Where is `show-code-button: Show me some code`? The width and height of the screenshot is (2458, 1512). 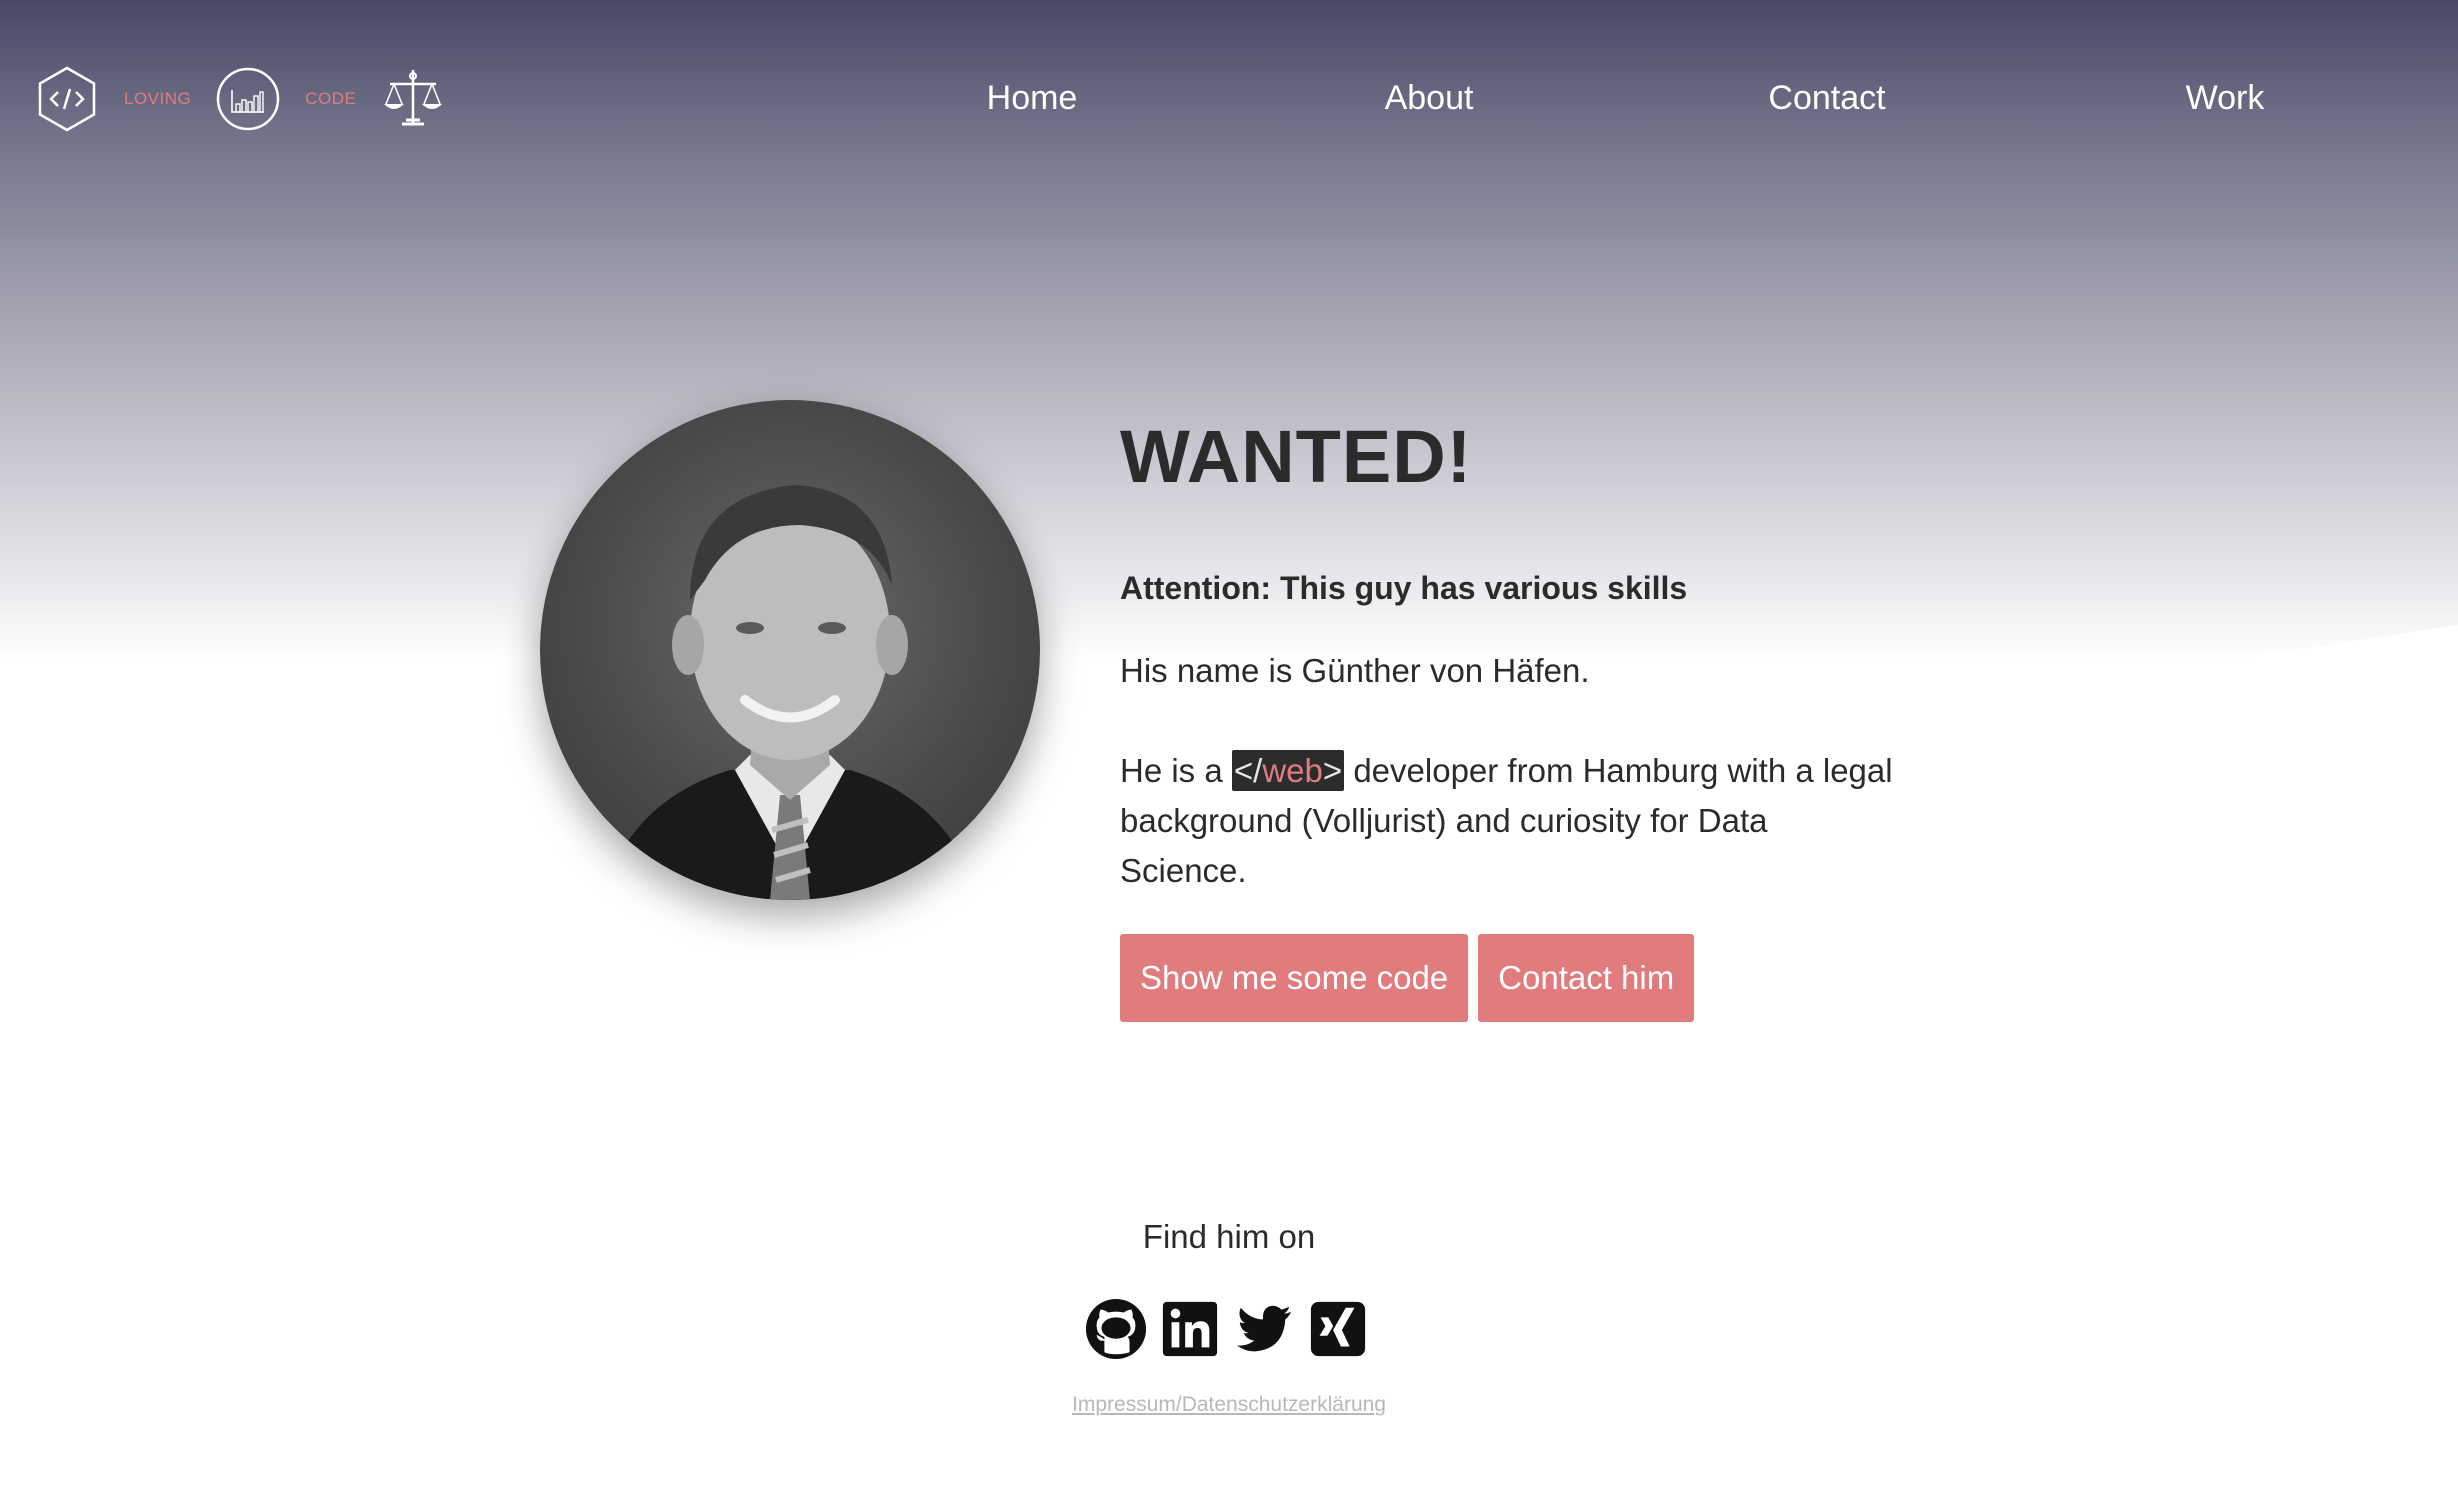
show-code-button: Show me some code is located at coordinates (1294, 978).